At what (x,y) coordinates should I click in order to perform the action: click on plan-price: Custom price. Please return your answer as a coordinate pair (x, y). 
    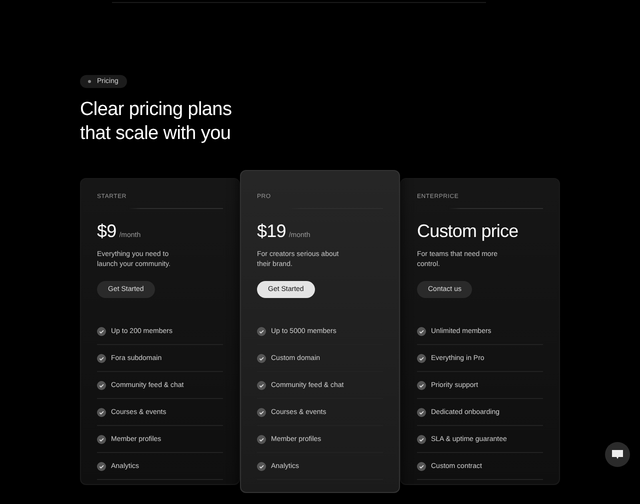
    Looking at the image, I should click on (467, 231).